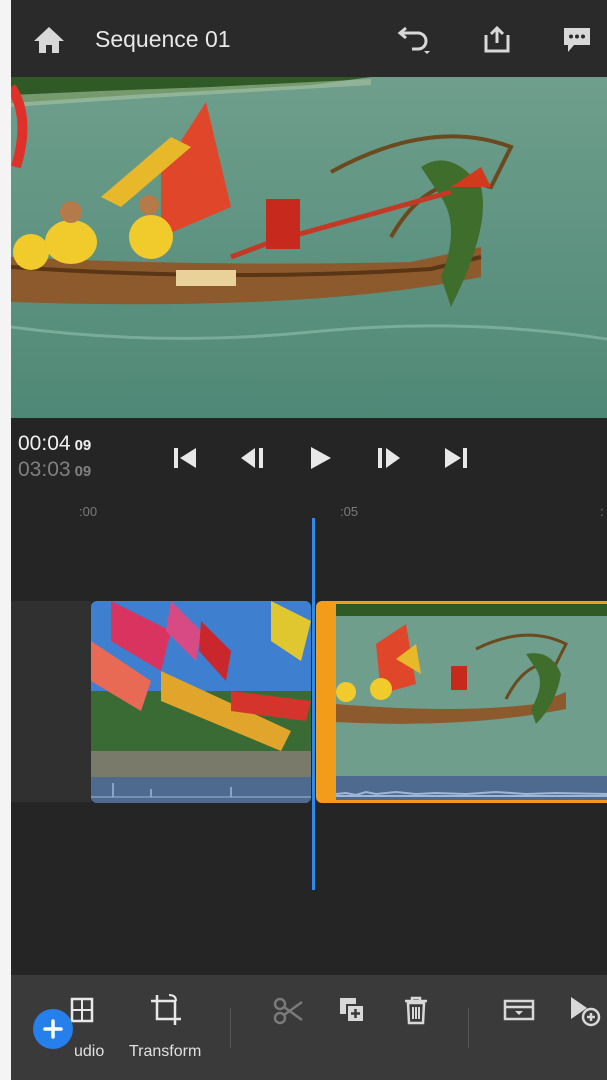  I want to click on audio-label: udio, so click(89, 1052).